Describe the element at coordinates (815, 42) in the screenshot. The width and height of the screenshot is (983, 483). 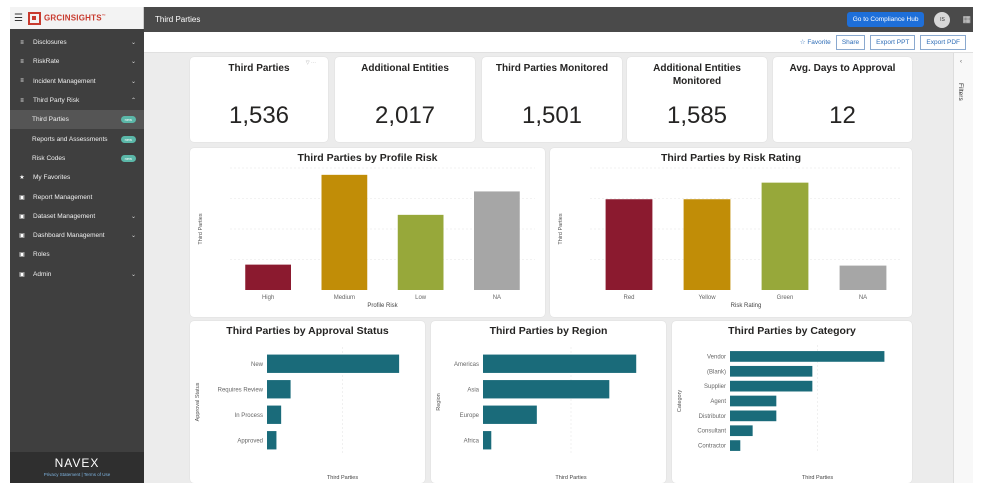
I see `favorite-button: ☆ Favorite` at that location.